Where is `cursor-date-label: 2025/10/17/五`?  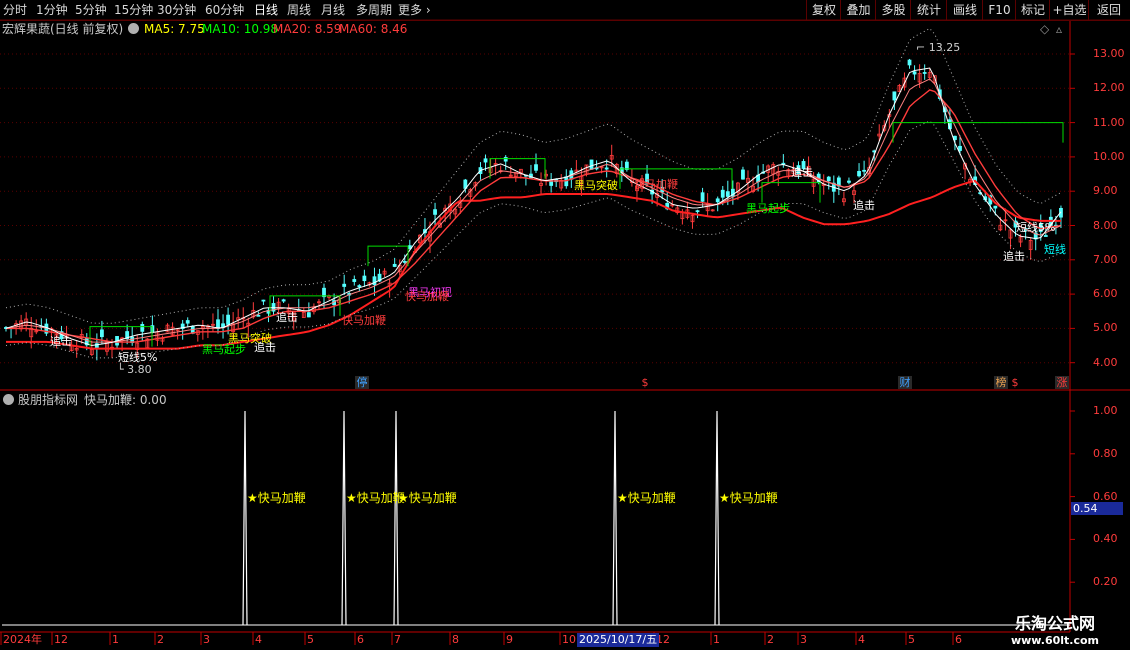
cursor-date-label: 2025/10/17/五 is located at coordinates (618, 640).